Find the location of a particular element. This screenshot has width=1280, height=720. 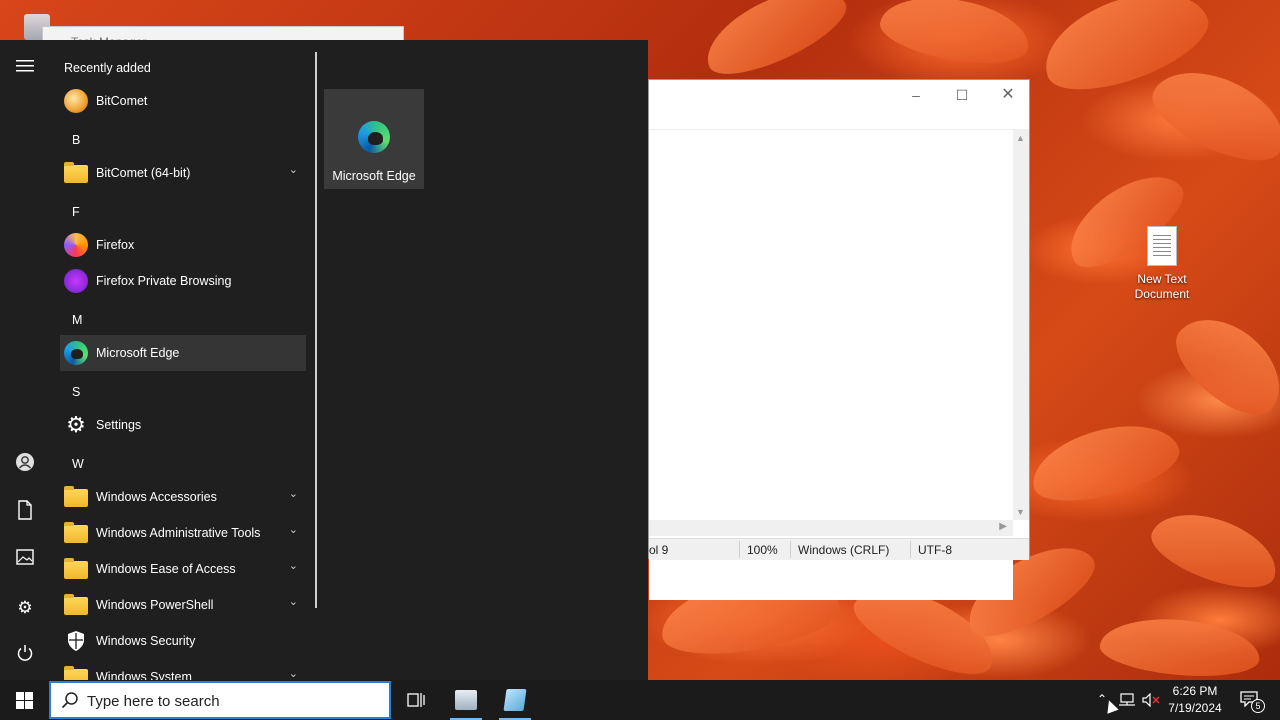

desktop-icon-new-text-document: New Text Document is located at coordinates (1162, 262).